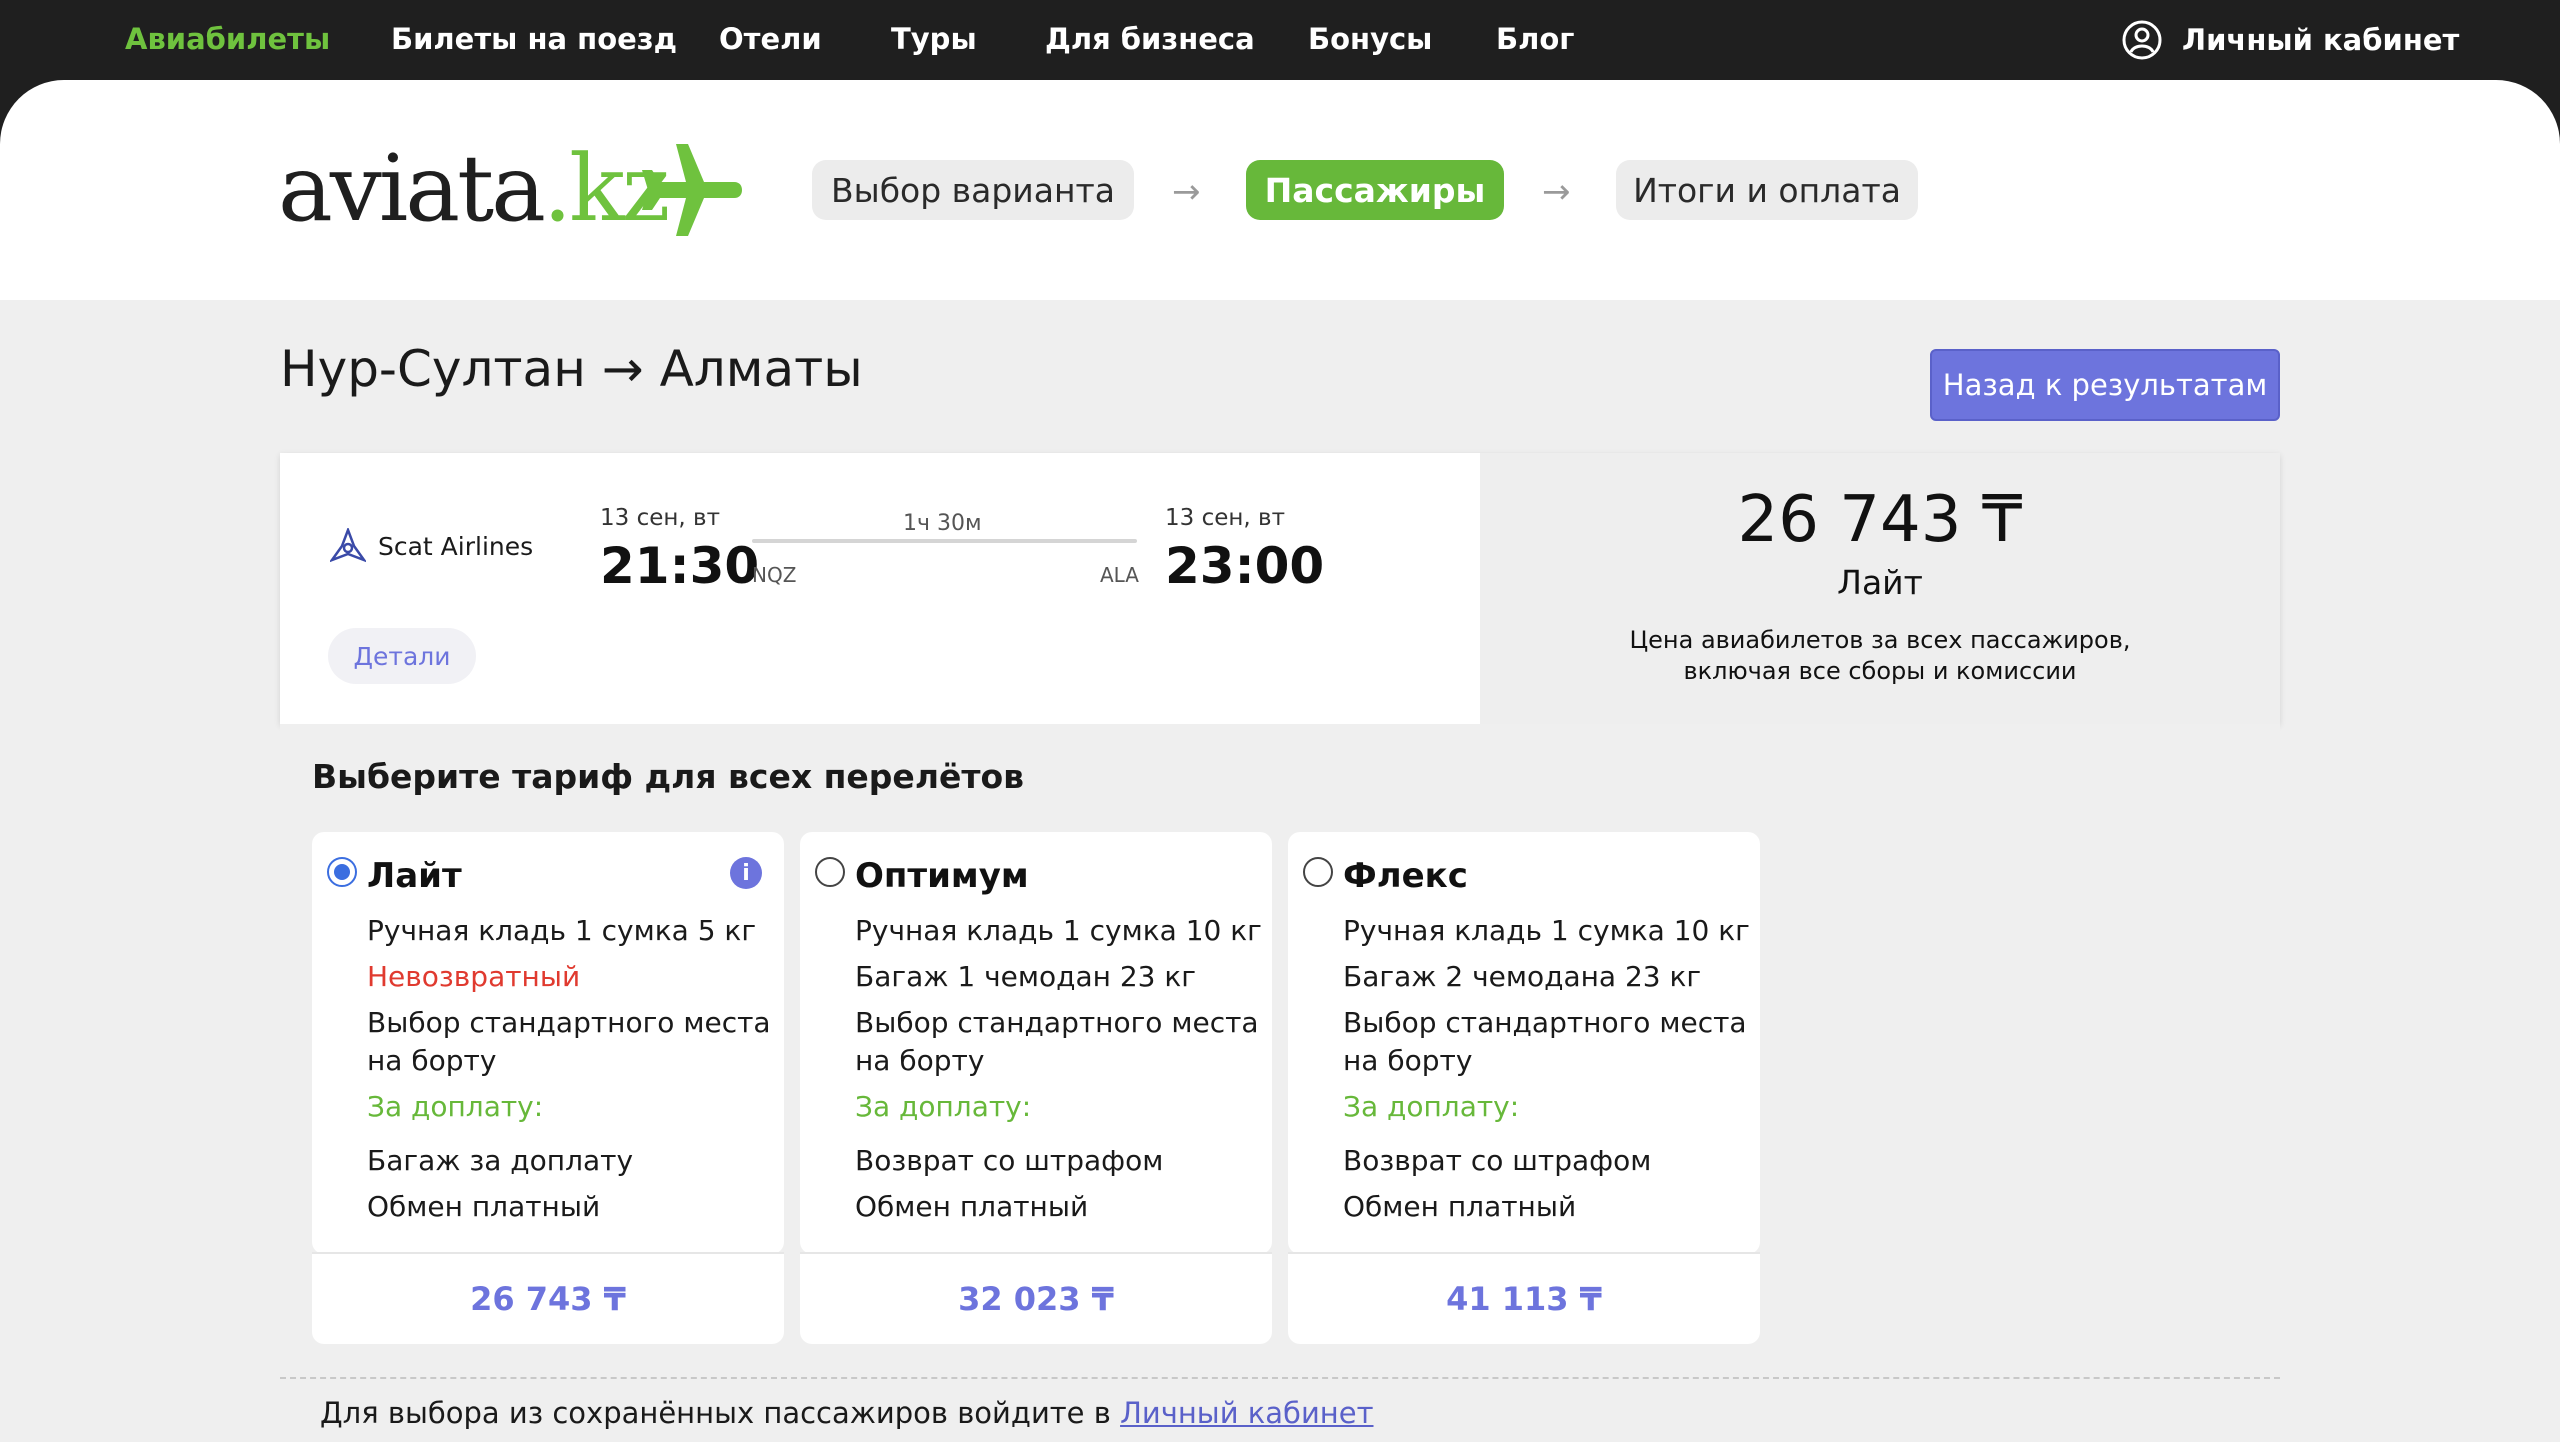 The image size is (2560, 1442). Describe the element at coordinates (668, 776) in the screenshot. I see `tariff-heading: Выберите тариф для всех перелётов` at that location.